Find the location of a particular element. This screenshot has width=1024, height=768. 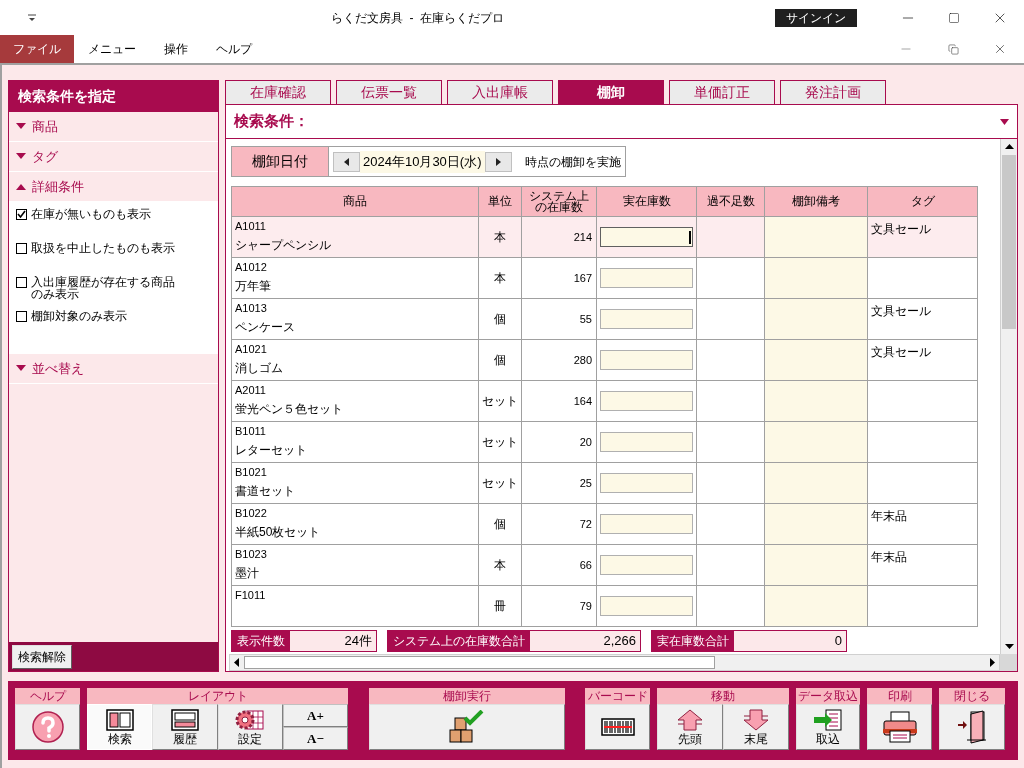

product-name: 半紙50枚セット is located at coordinates (278, 532).